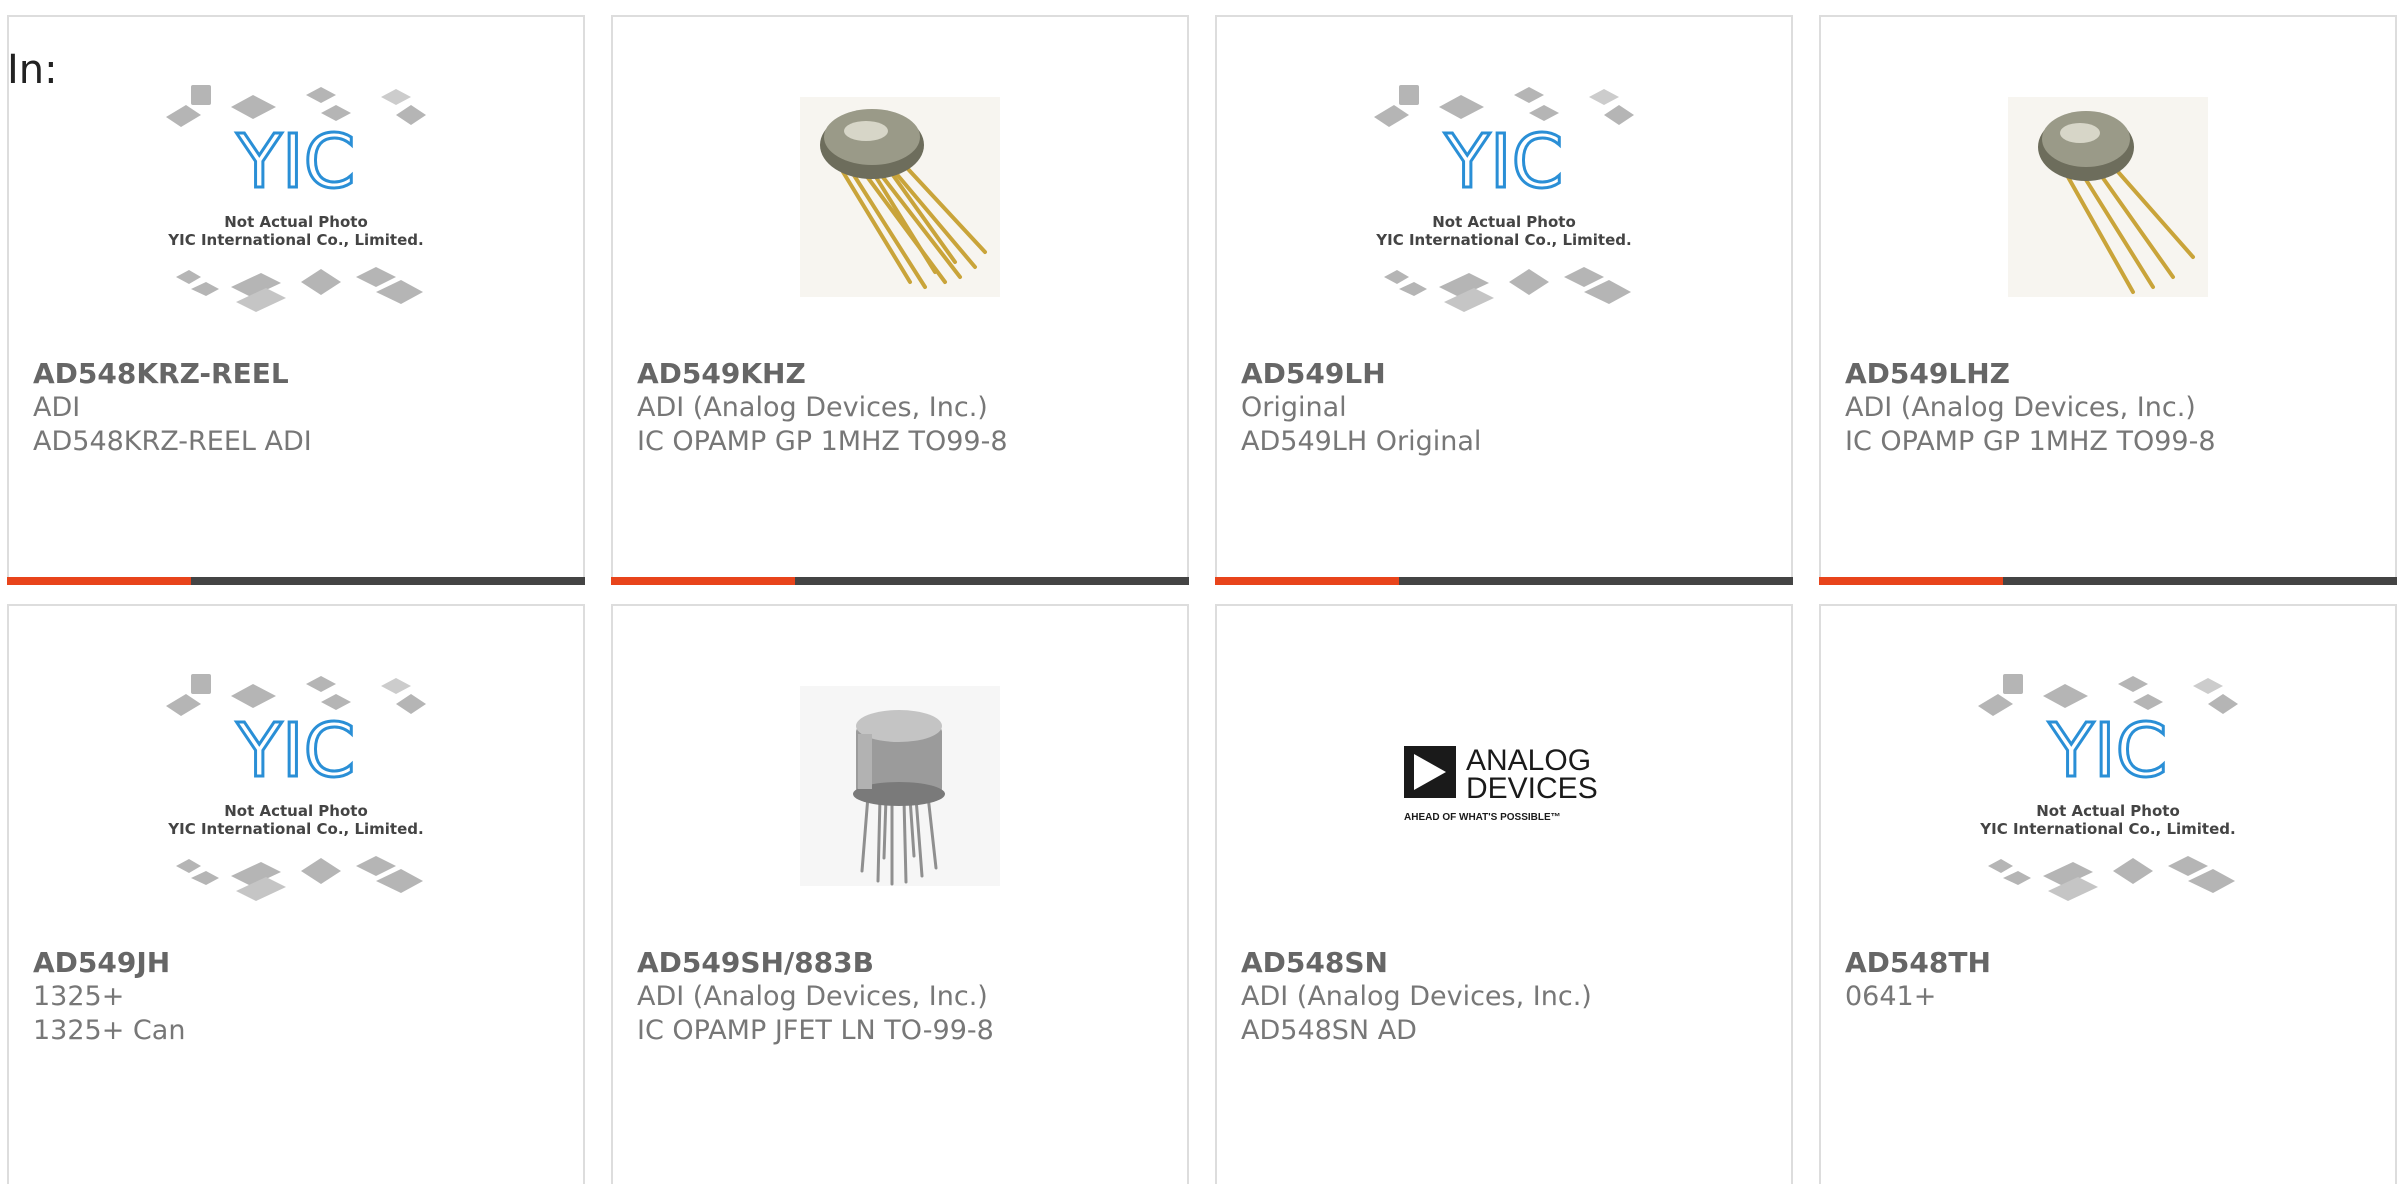  What do you see at coordinates (1294, 407) in the screenshot?
I see `manufacturer: Original` at bounding box center [1294, 407].